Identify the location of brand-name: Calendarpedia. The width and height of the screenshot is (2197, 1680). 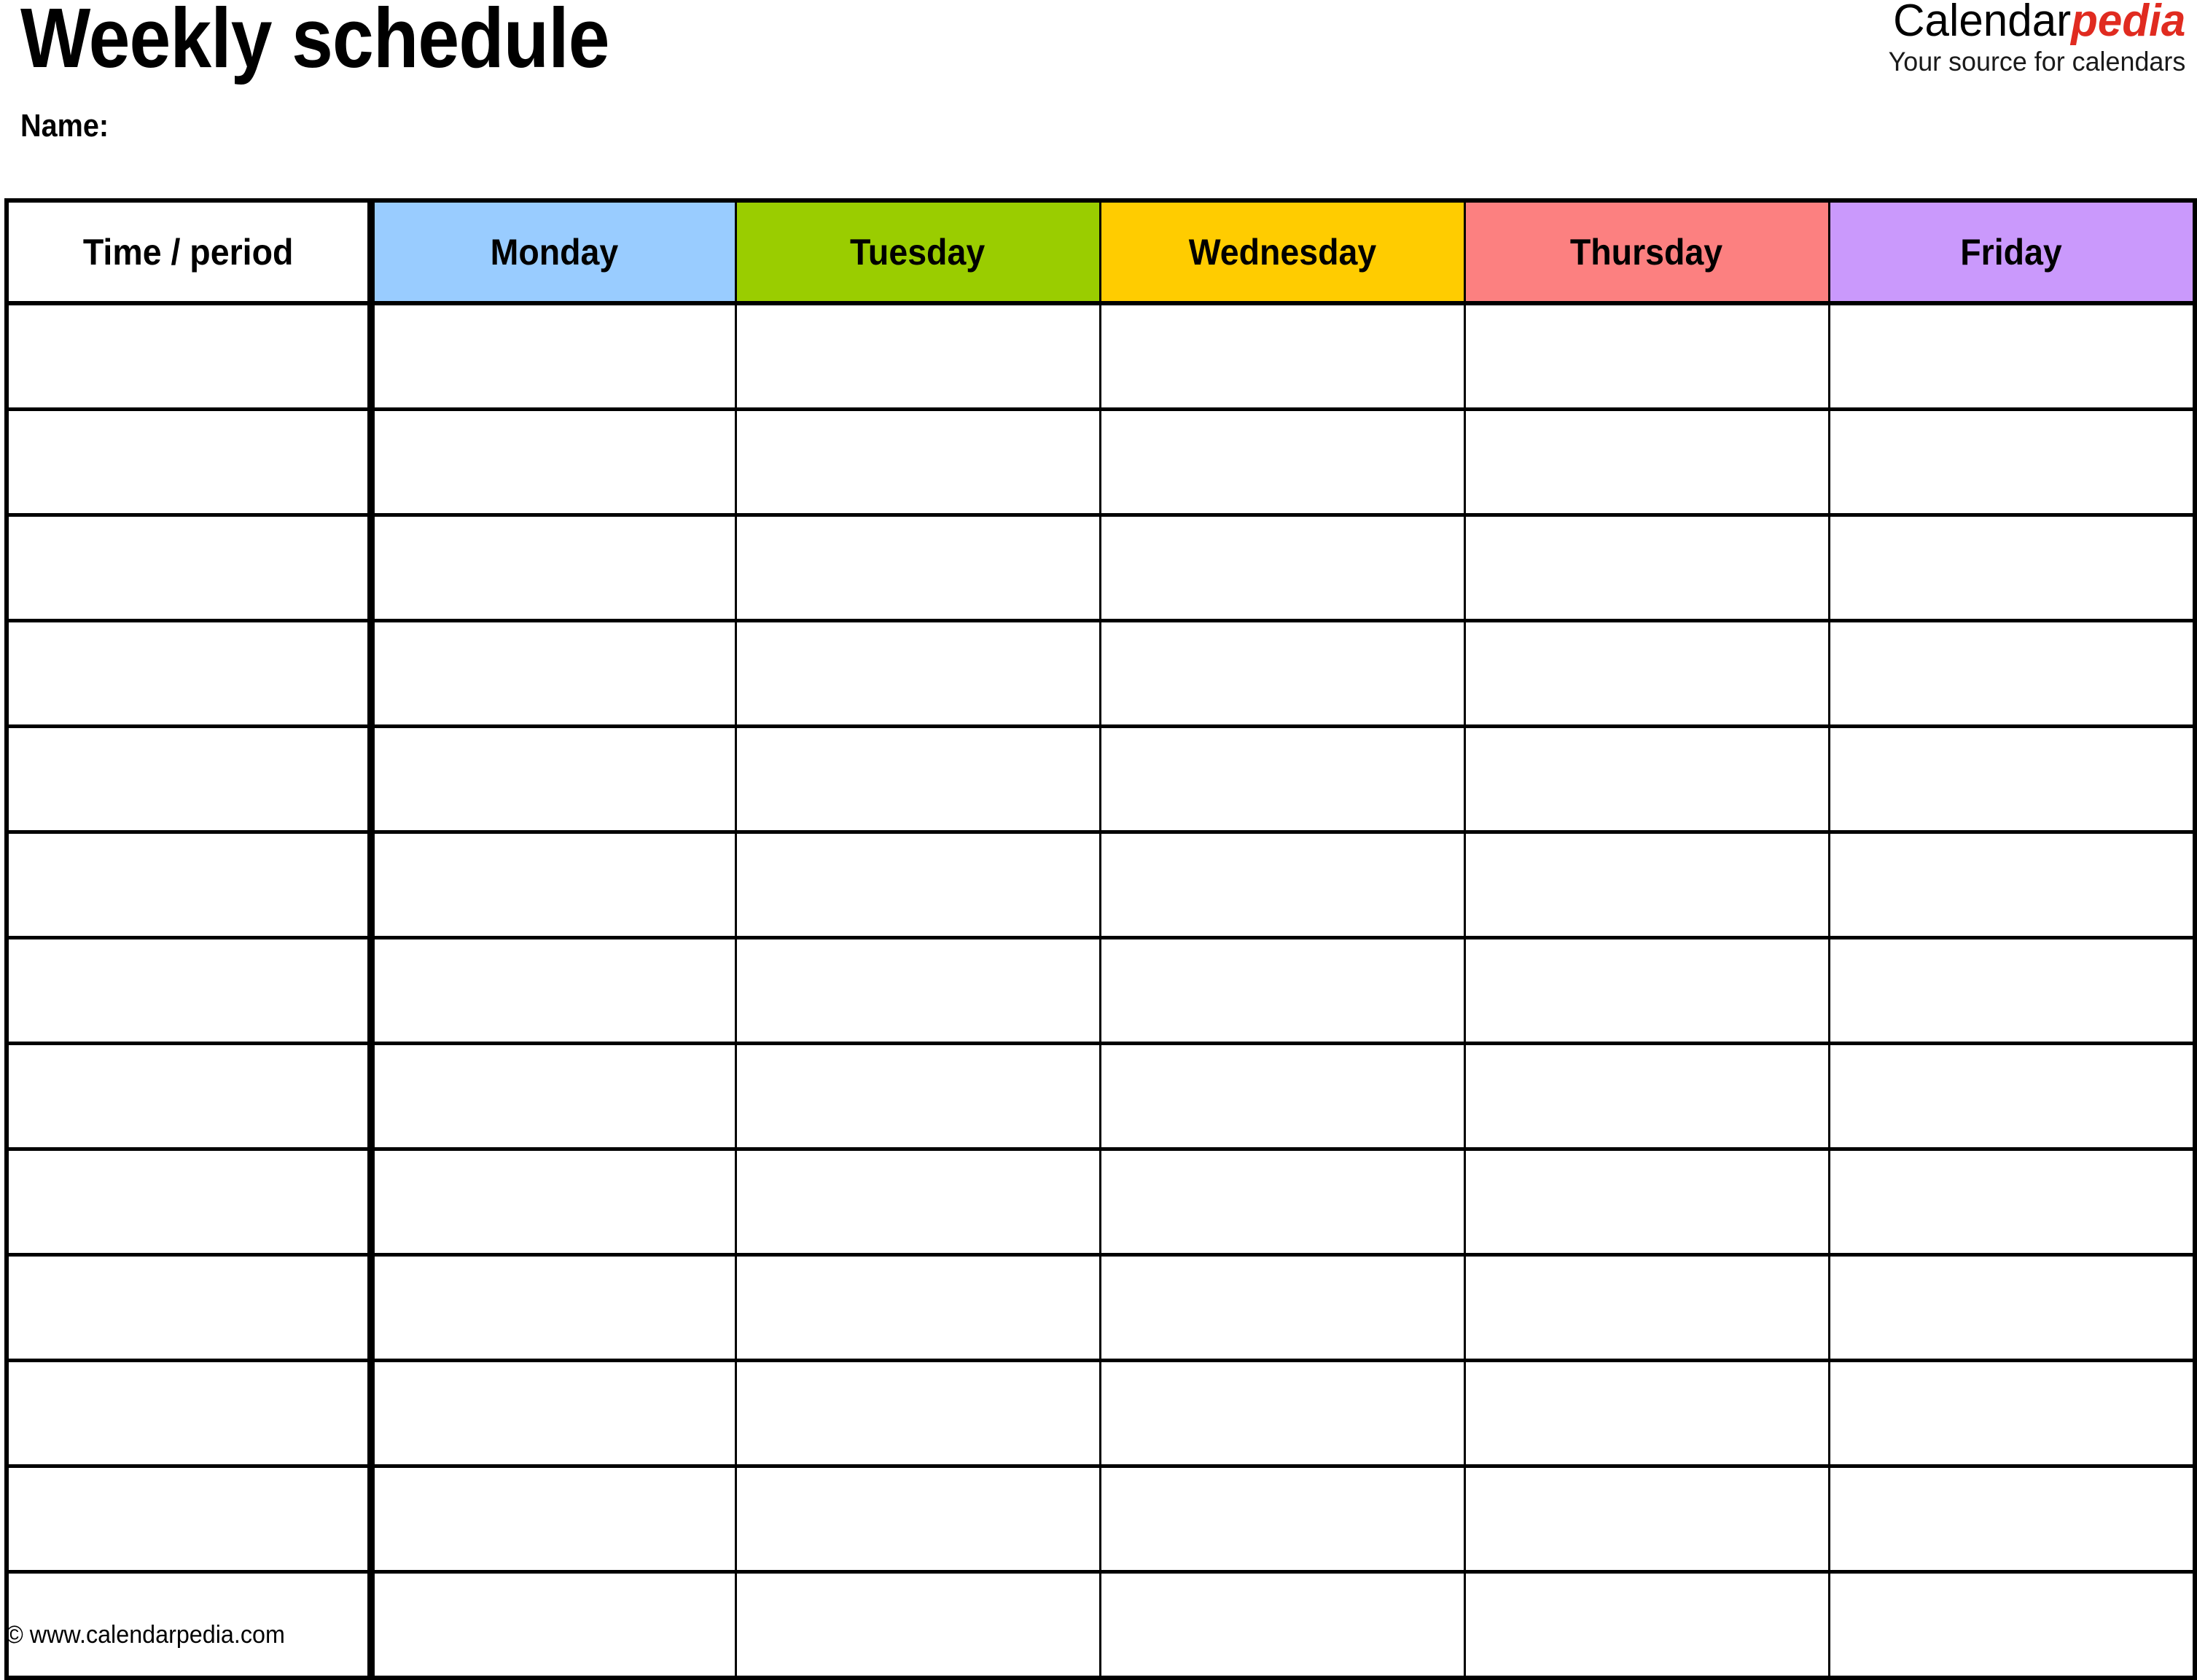
(2037, 22).